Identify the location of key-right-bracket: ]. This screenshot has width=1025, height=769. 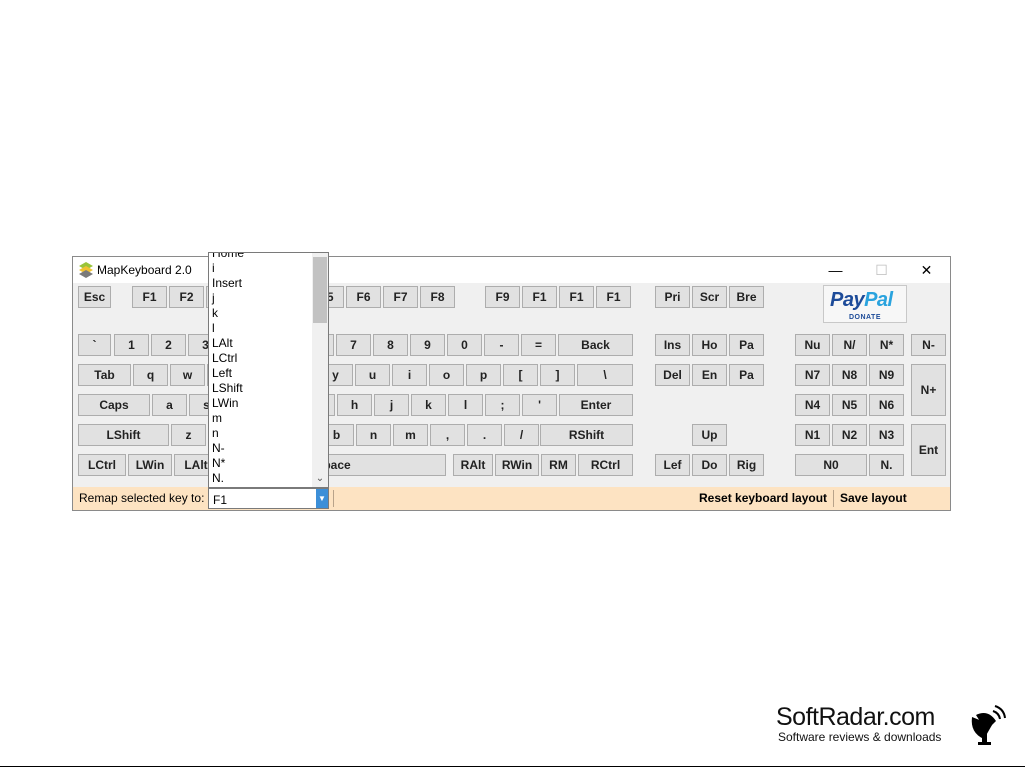
(557, 375).